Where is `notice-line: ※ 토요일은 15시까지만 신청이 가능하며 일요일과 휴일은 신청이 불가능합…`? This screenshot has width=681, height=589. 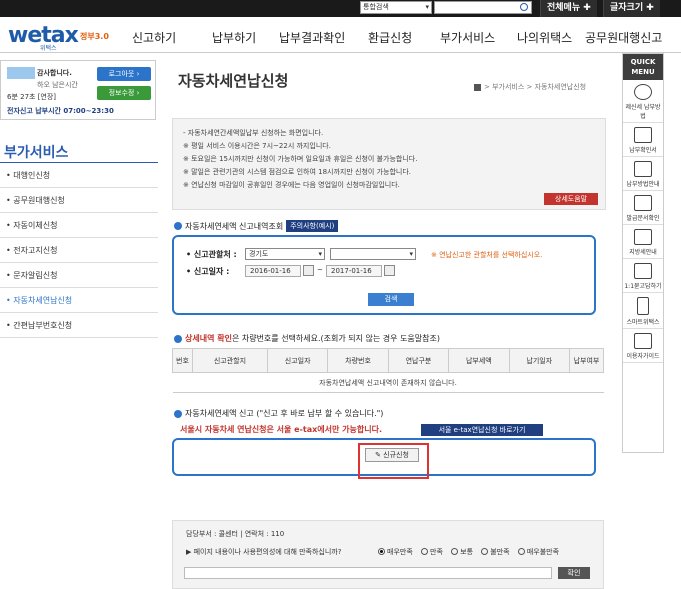
notice-line: ※ 토요일은 15시까지만 신청이 가능하며 일요일과 휴일은 신청이 불가능합… is located at coordinates (300, 159).